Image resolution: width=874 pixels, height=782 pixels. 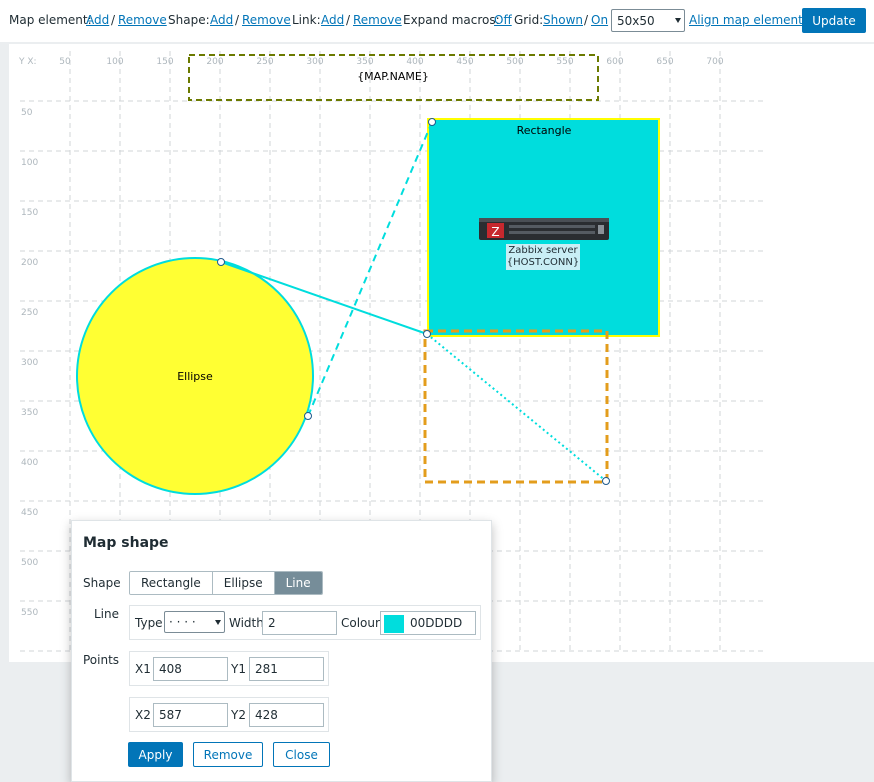 What do you see at coordinates (514, 62) in the screenshot?
I see `x-axis-tick-label: 500` at bounding box center [514, 62].